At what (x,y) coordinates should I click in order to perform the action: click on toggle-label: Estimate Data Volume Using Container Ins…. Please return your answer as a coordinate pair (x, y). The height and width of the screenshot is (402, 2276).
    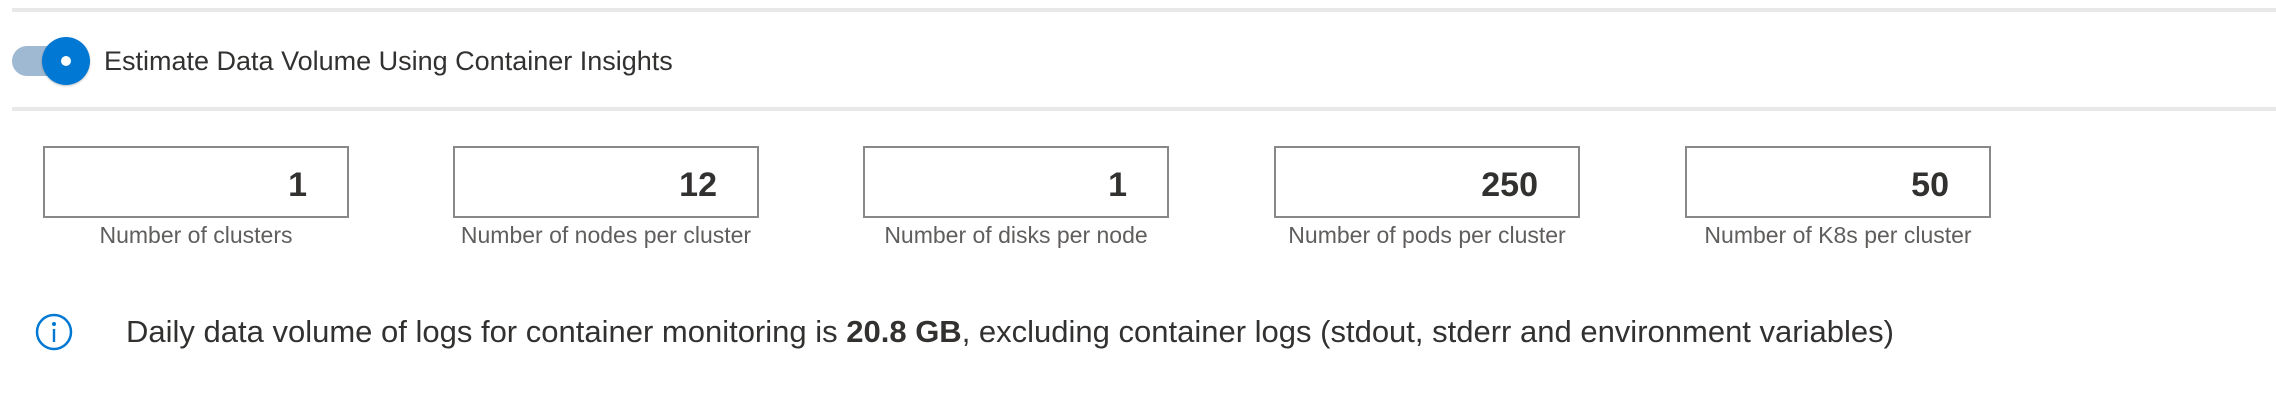
    Looking at the image, I should click on (388, 60).